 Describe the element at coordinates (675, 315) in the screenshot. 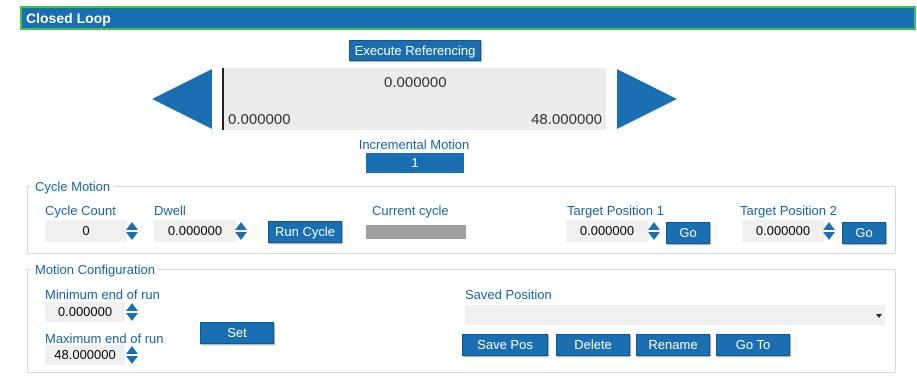

I see `saved-position-select` at that location.